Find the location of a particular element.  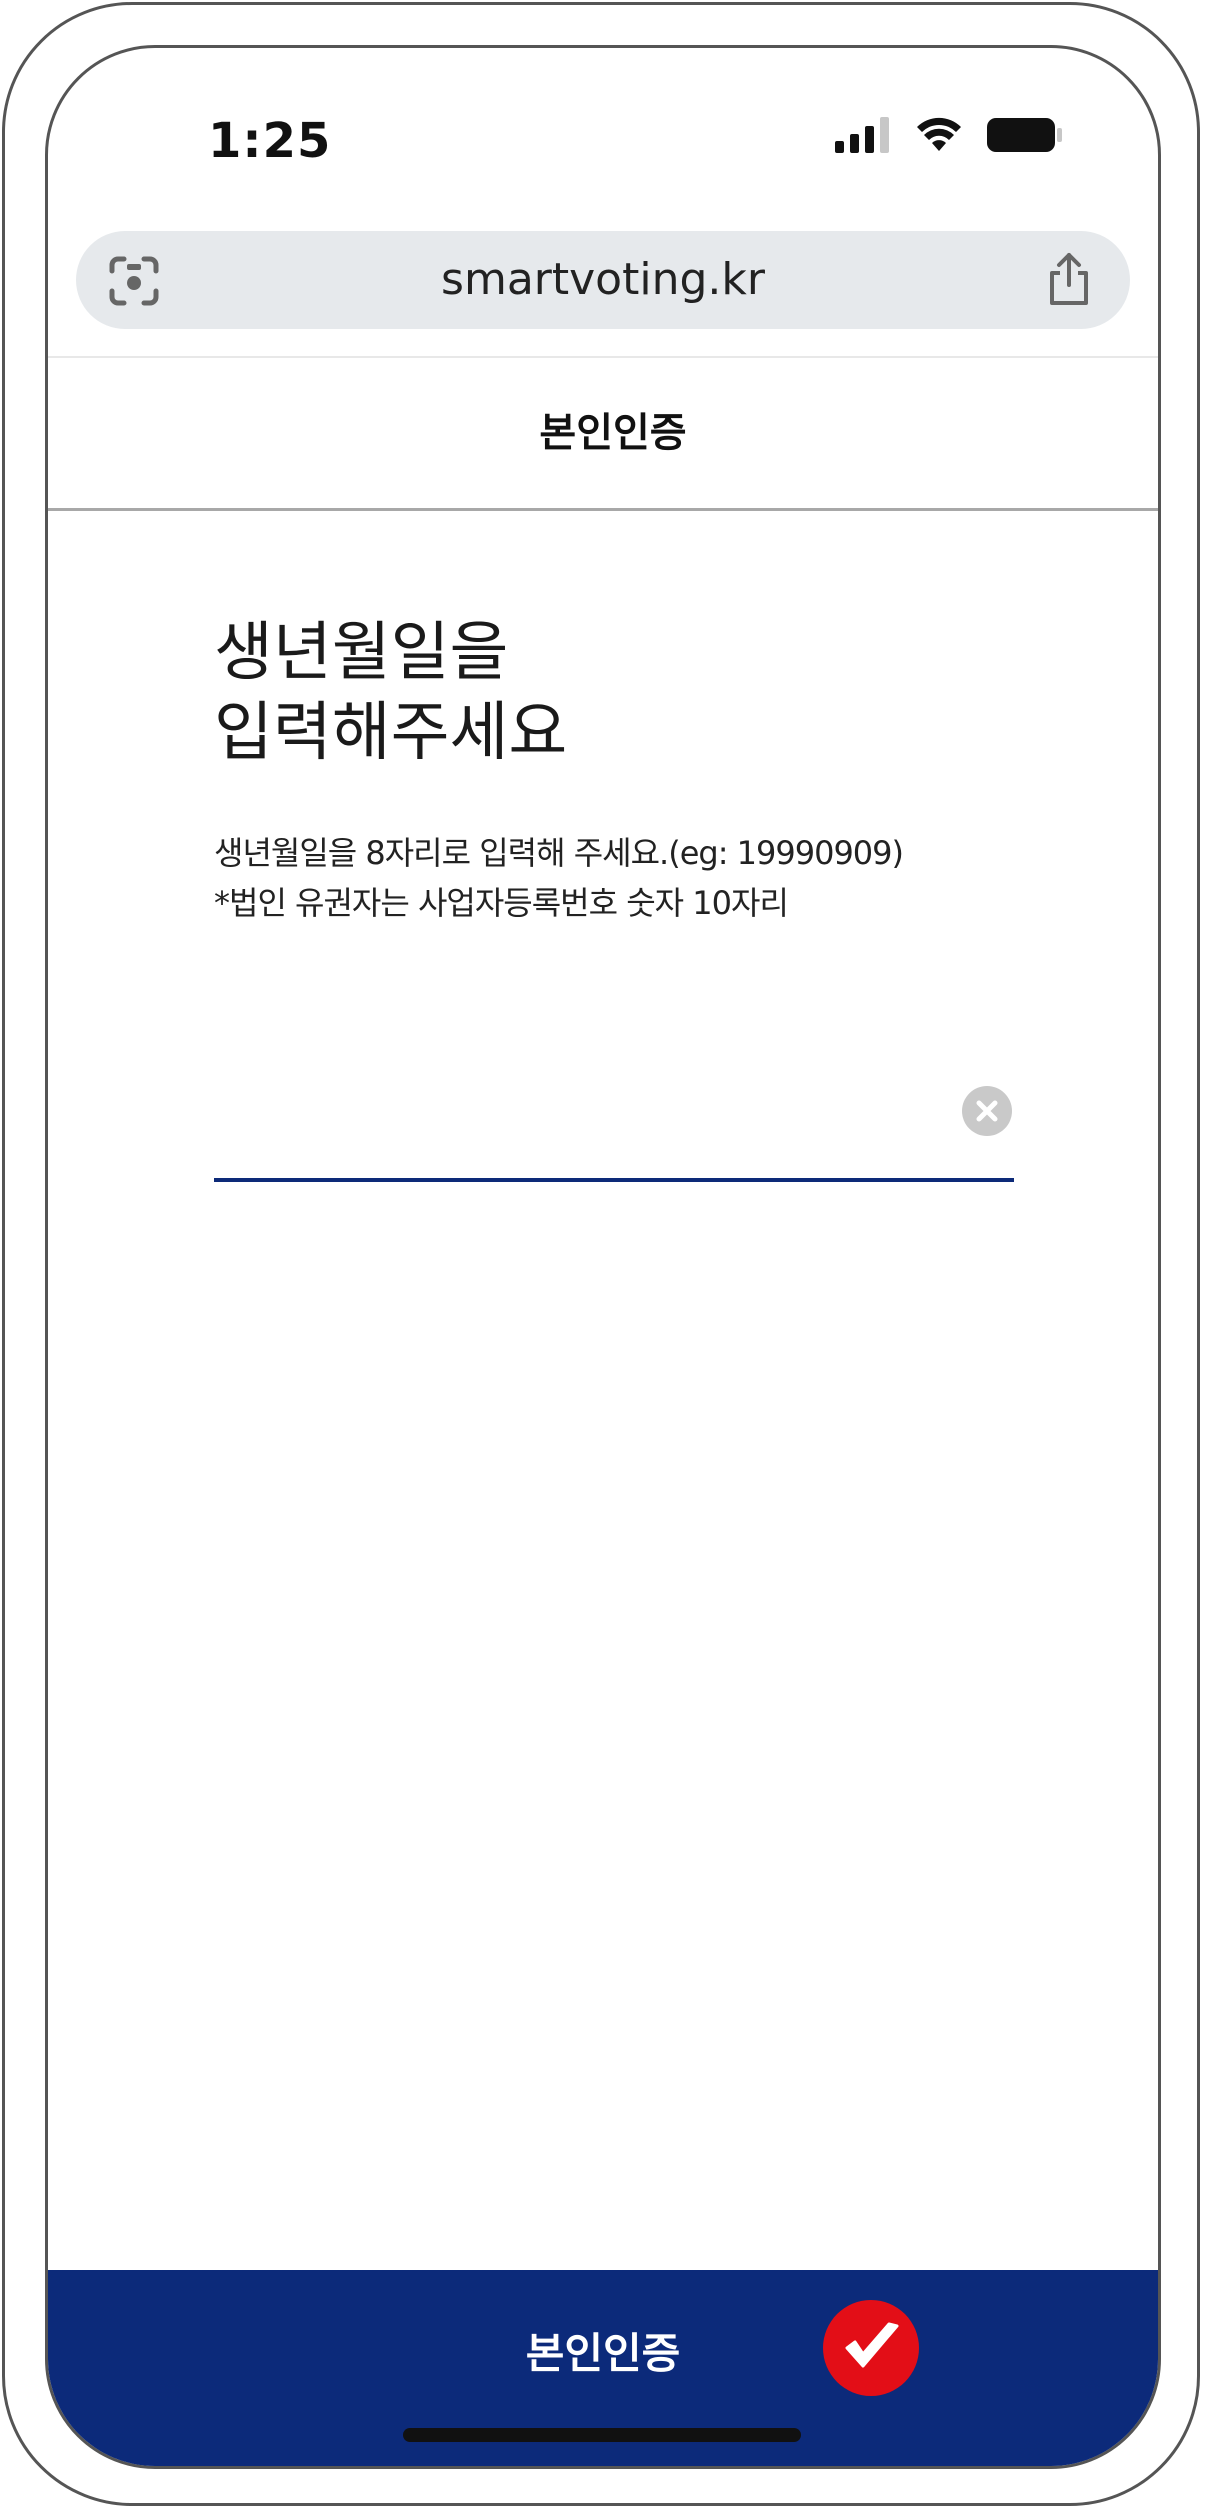

instruction-heading: 생년월일을 입력해주세요 is located at coordinates (614, 693).